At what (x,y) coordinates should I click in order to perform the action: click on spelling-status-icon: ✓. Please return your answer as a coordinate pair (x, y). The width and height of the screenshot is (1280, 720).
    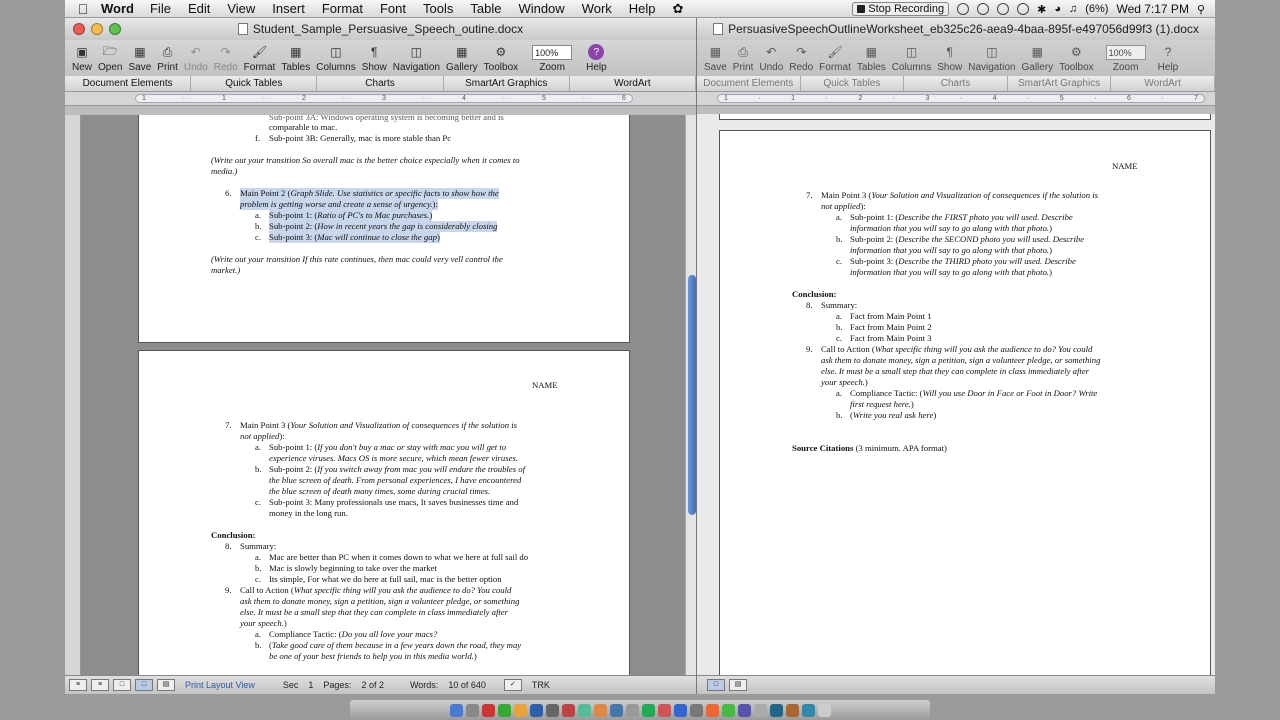
    Looking at the image, I should click on (512, 685).